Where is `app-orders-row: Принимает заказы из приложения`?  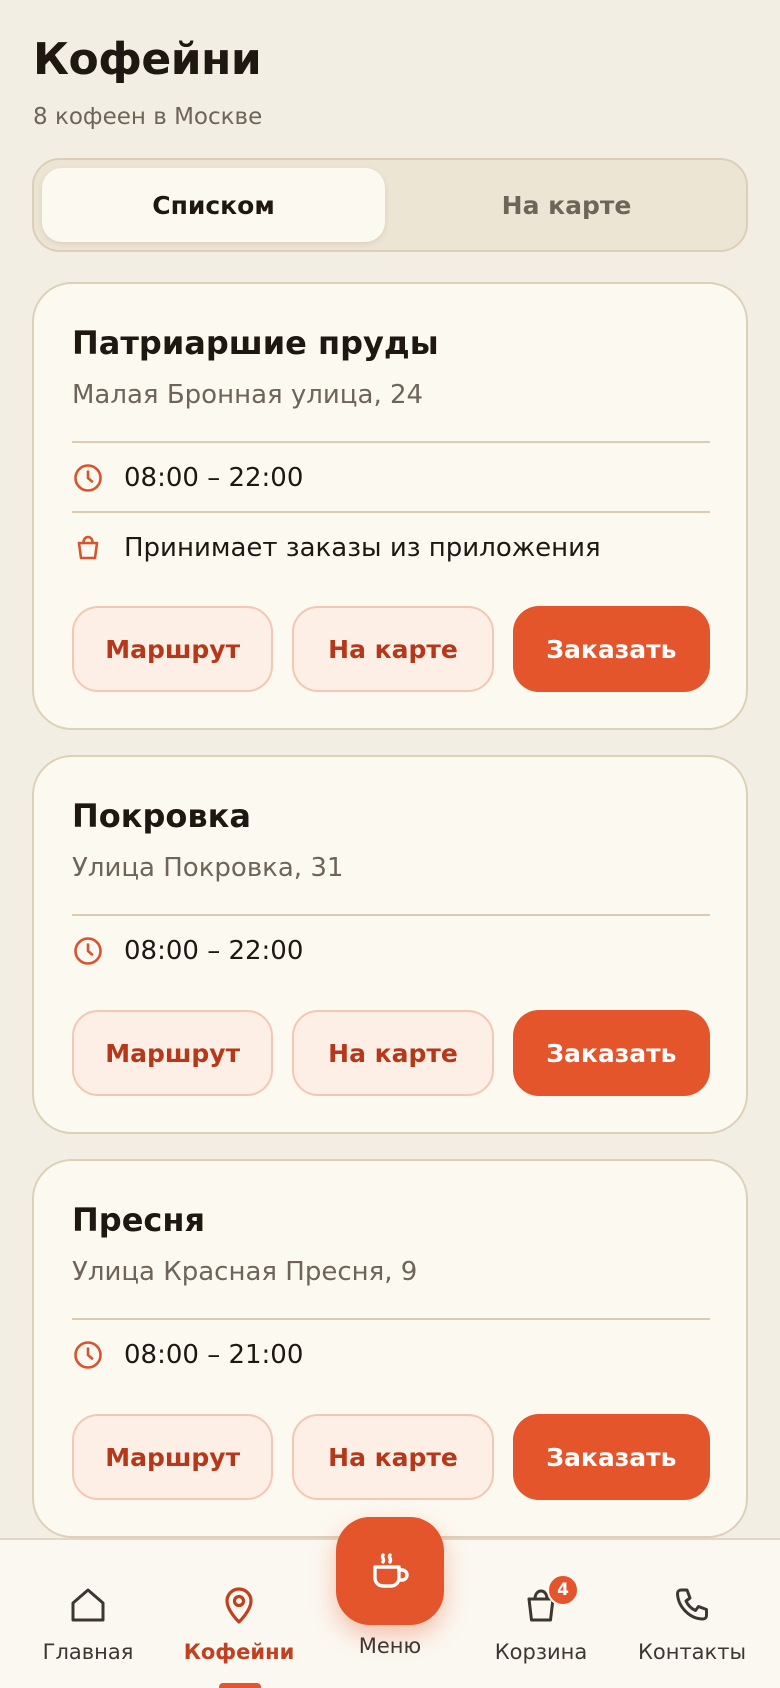 app-orders-row: Принимает заказы из приложения is located at coordinates (336, 548).